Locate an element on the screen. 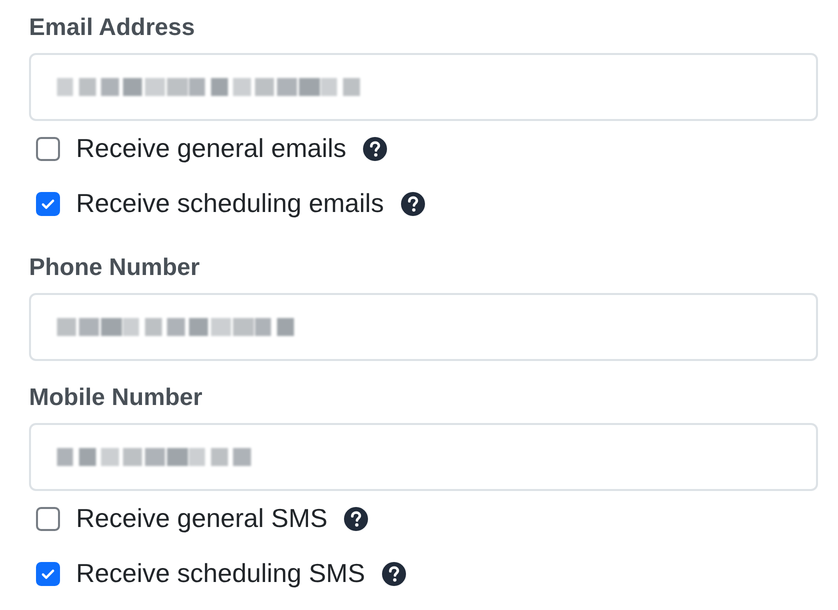  field-label: Email Address is located at coordinates (112, 28).